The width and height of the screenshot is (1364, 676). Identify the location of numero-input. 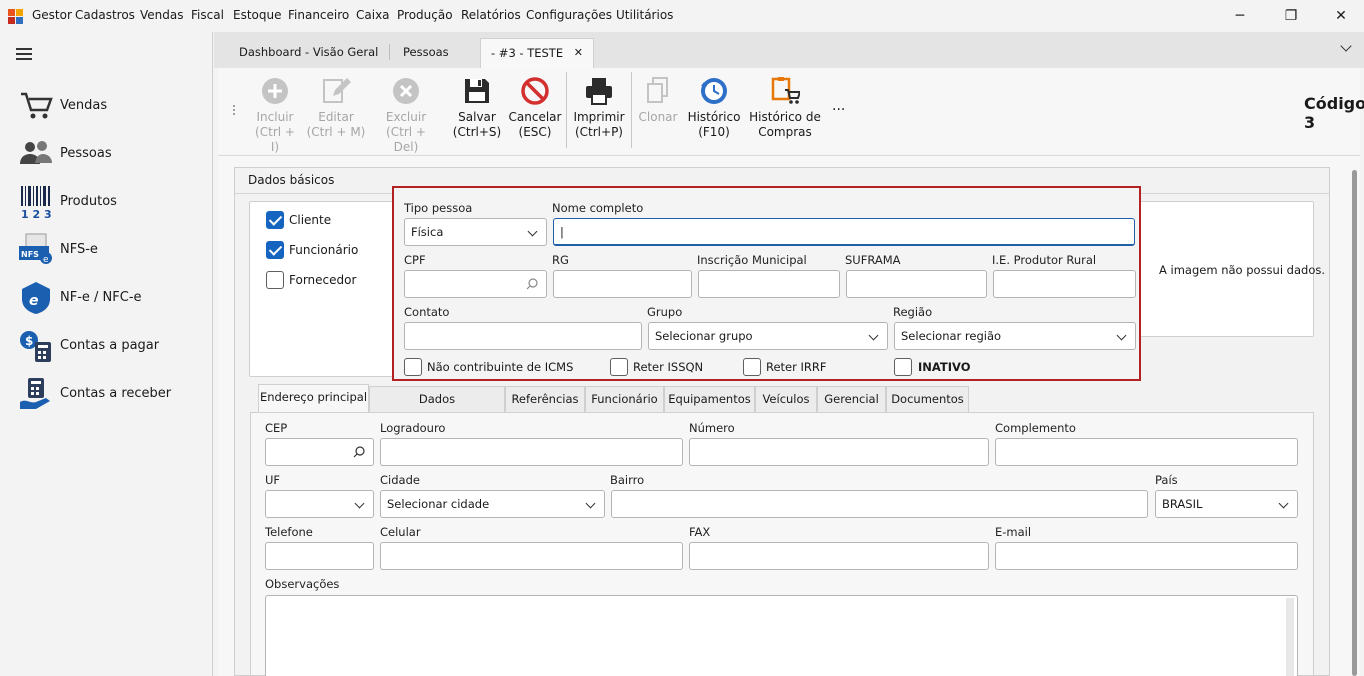
(839, 452).